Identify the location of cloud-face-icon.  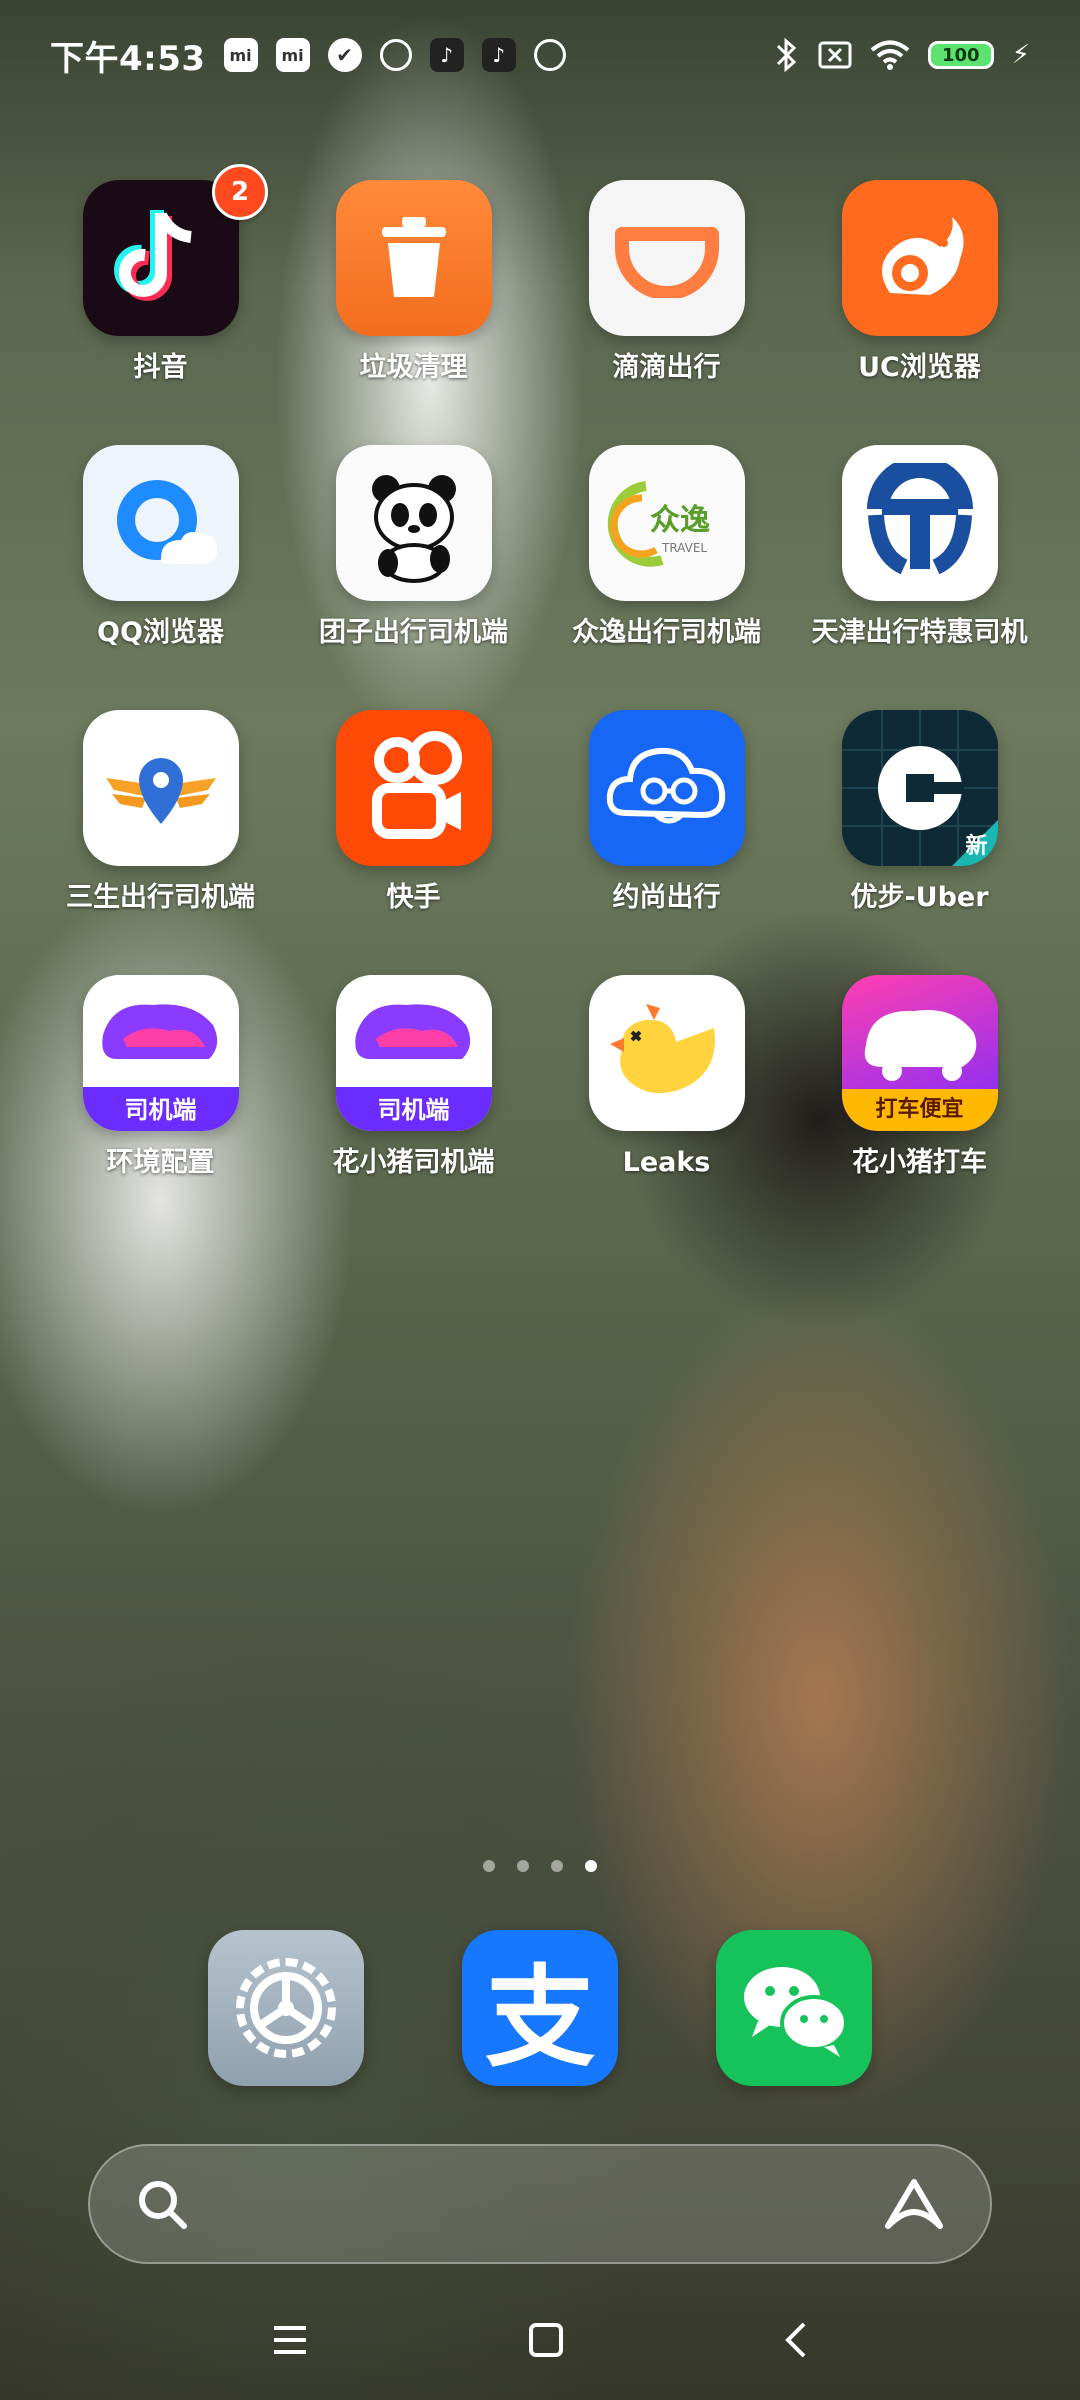
(666, 788).